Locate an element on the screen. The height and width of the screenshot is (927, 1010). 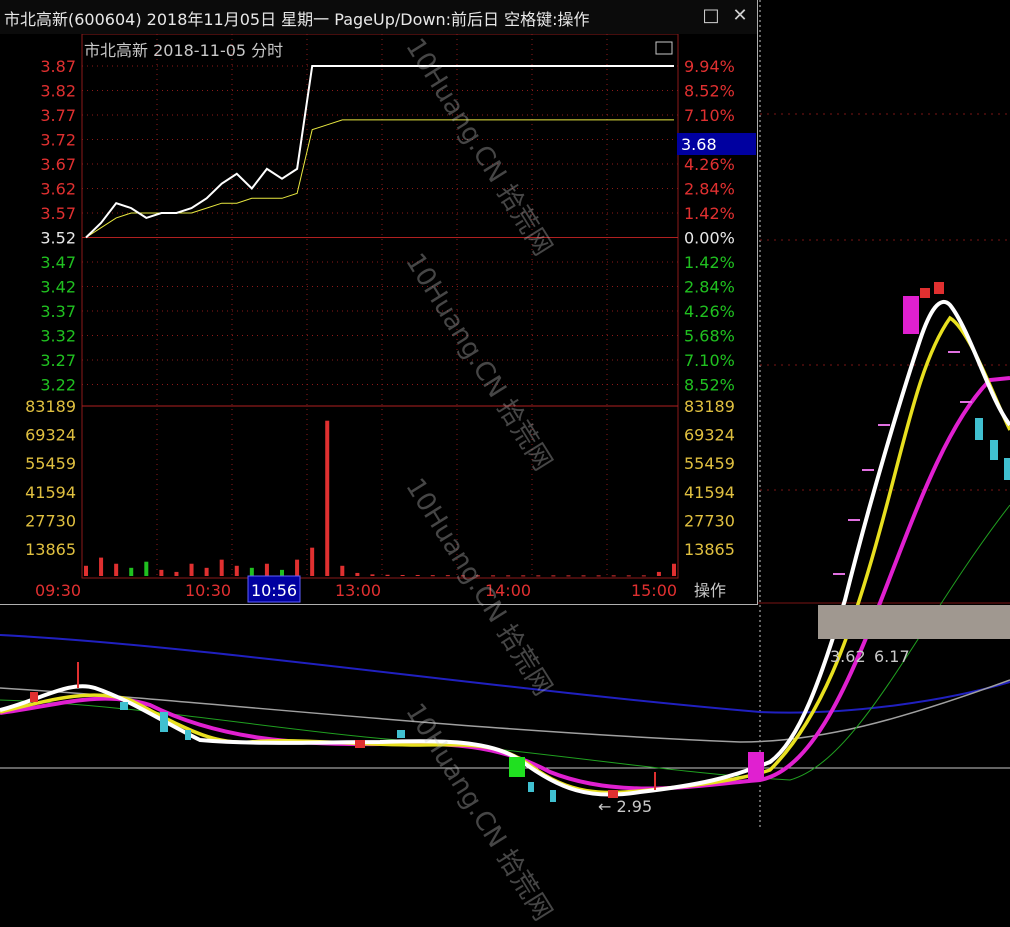
price-tick-label: 3.42 is located at coordinates (58, 287).